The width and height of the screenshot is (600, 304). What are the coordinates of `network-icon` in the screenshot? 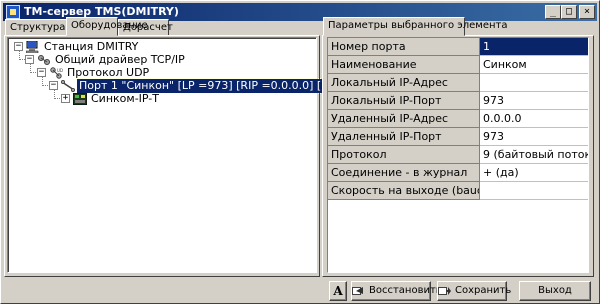 It's located at (44, 60).